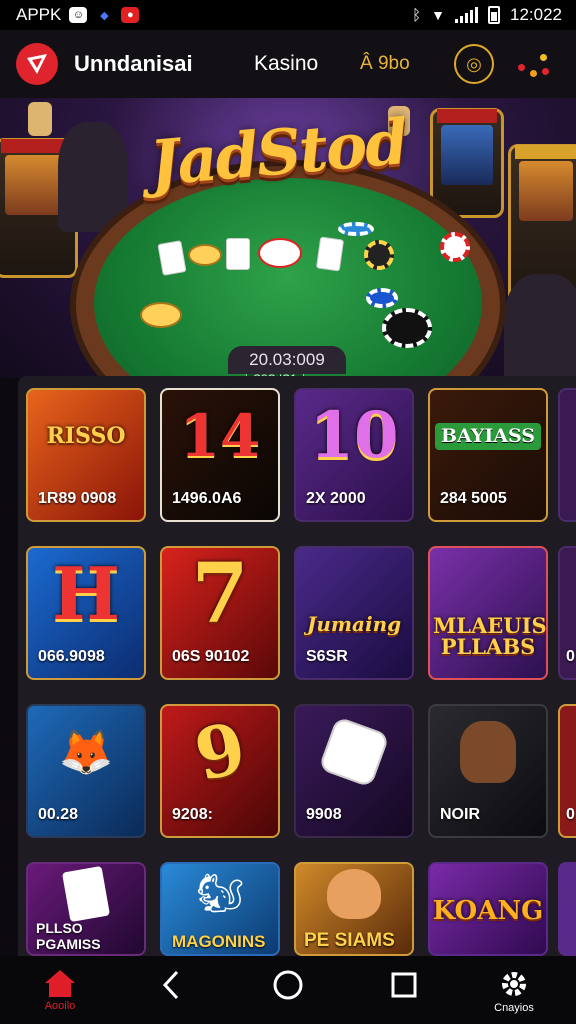 Image resolution: width=576 pixels, height=1024 pixels. I want to click on cat-icon: ☺, so click(78, 15).